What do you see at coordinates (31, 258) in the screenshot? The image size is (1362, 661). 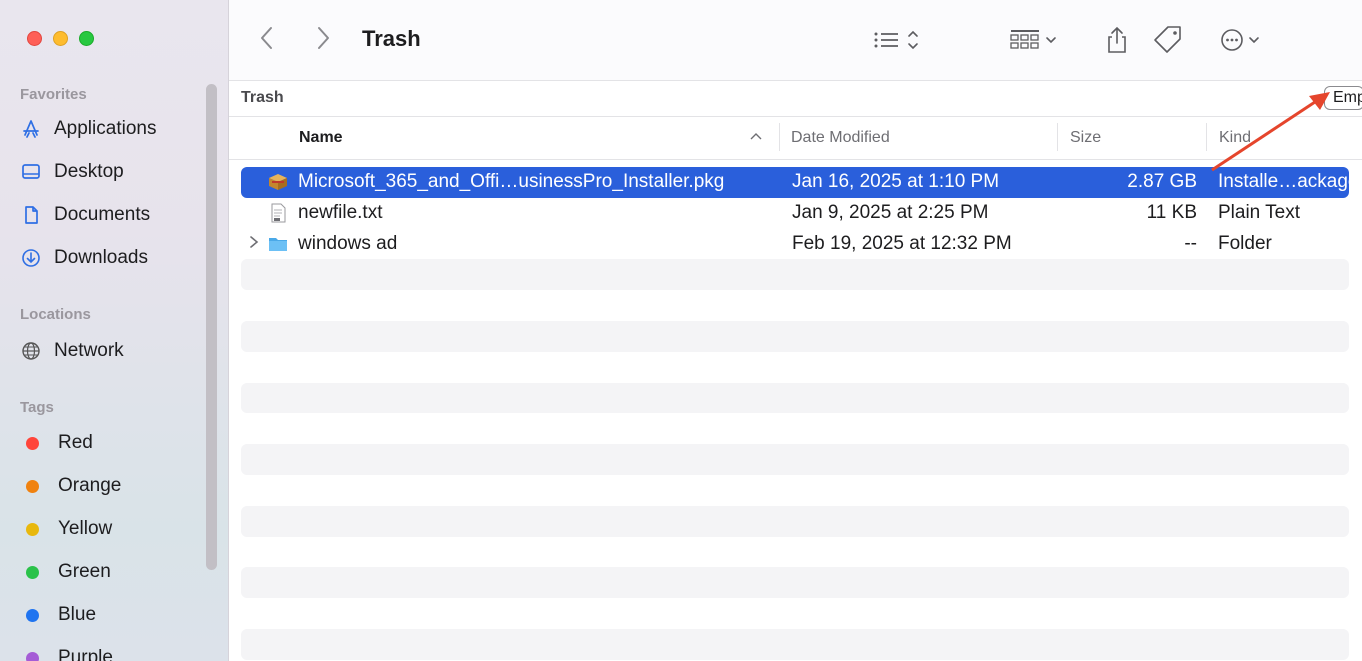 I see `downloads-icon` at bounding box center [31, 258].